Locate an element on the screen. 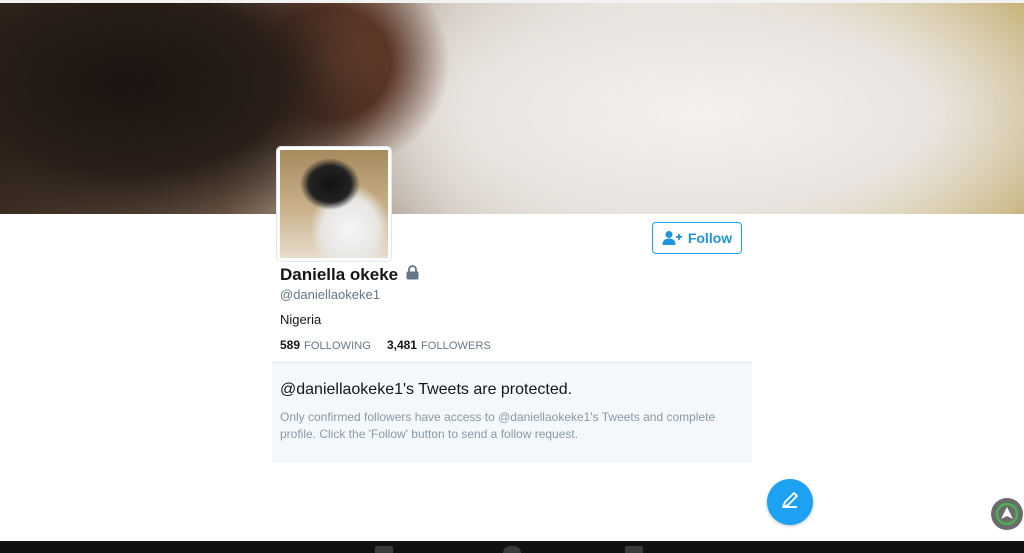 The image size is (1024, 553). following-label: FOLLOWING is located at coordinates (337, 346).